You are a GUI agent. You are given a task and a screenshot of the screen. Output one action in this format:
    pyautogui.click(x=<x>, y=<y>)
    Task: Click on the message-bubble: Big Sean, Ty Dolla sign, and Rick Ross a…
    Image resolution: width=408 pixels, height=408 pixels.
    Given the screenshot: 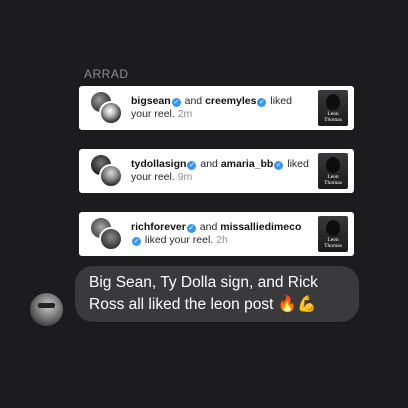 What is the action you would take?
    pyautogui.click(x=217, y=294)
    